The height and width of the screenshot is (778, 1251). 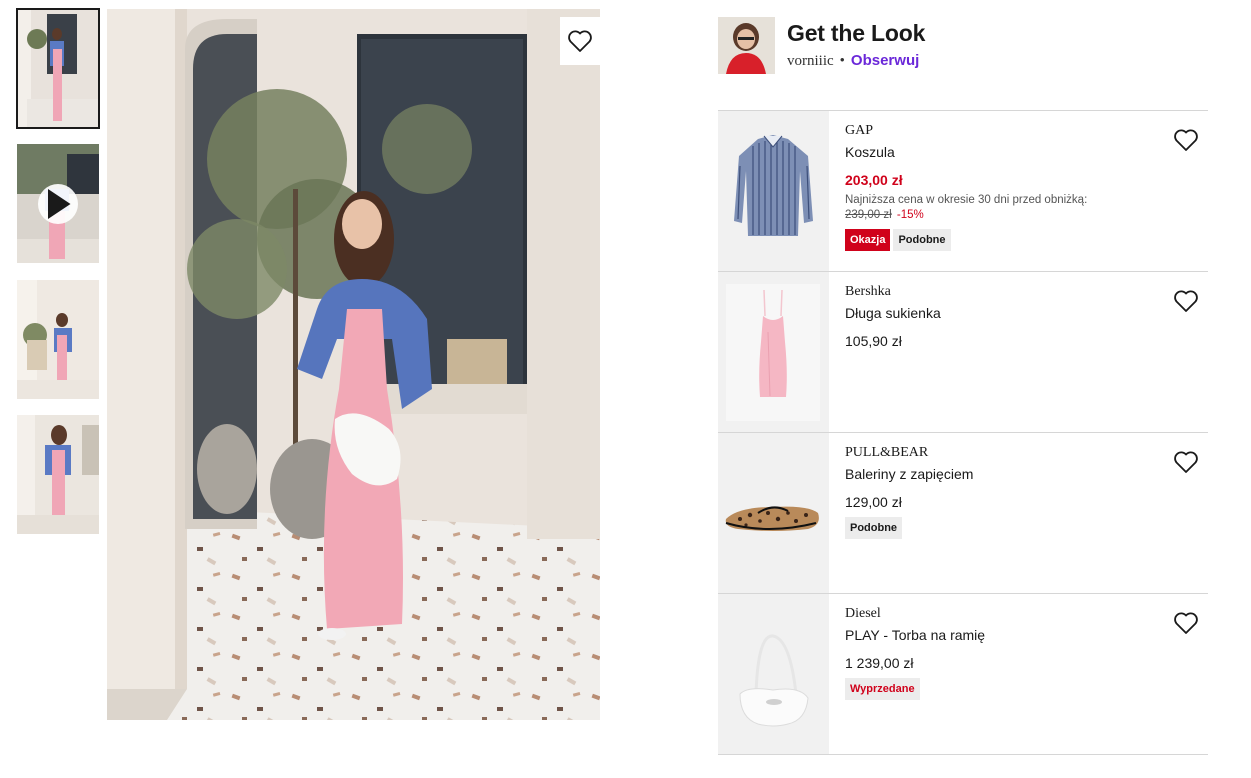 What do you see at coordinates (885, 60) in the screenshot?
I see `follow-button: Obserwuj` at bounding box center [885, 60].